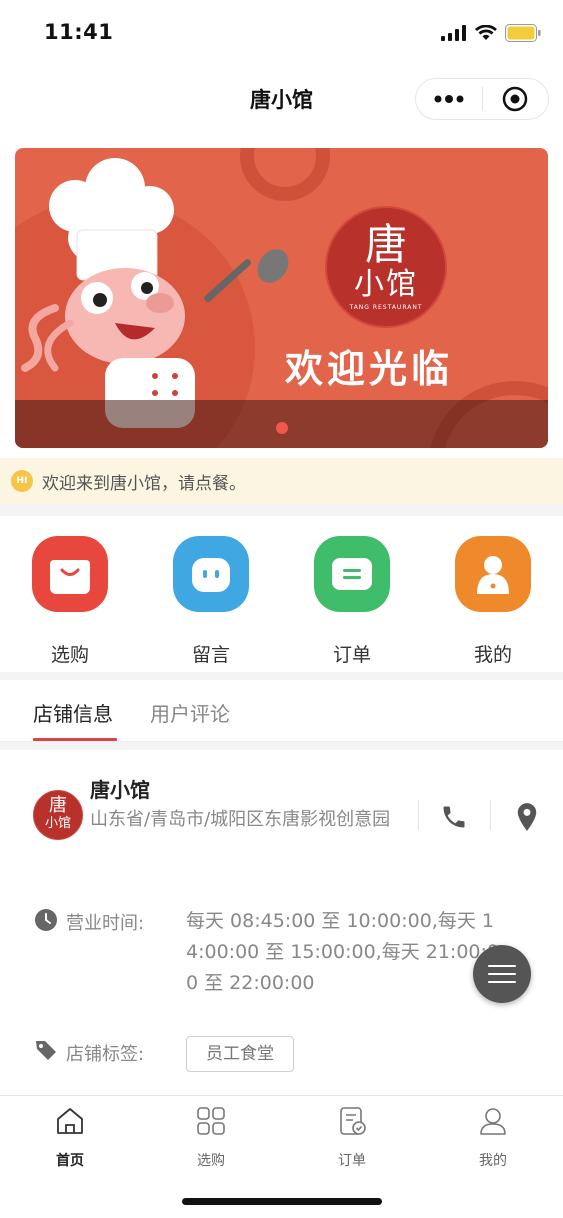  I want to click on banner-welcome-text: 欢迎光临, so click(369, 368).